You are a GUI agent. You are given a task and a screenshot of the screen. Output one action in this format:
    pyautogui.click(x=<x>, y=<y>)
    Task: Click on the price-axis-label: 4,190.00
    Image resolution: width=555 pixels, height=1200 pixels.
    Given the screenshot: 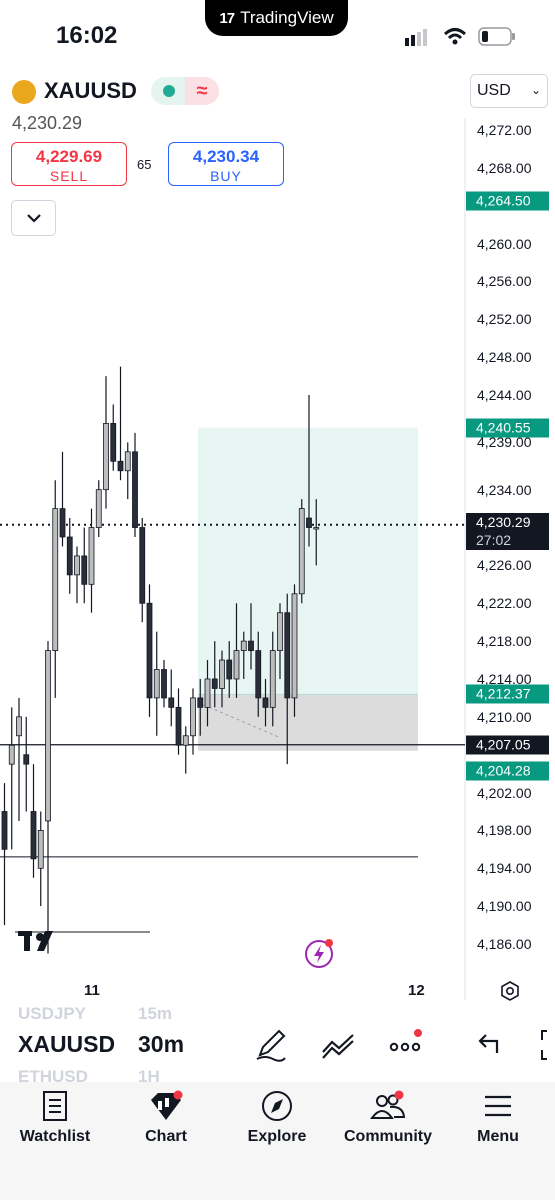 What is the action you would take?
    pyautogui.click(x=504, y=906)
    